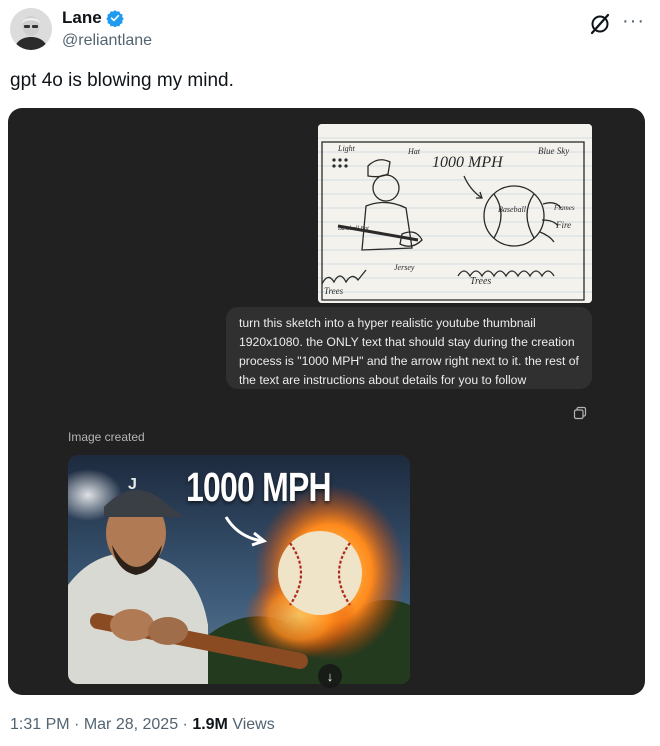 The image size is (660, 746). I want to click on download-arrow-icon: ↓, so click(330, 676).